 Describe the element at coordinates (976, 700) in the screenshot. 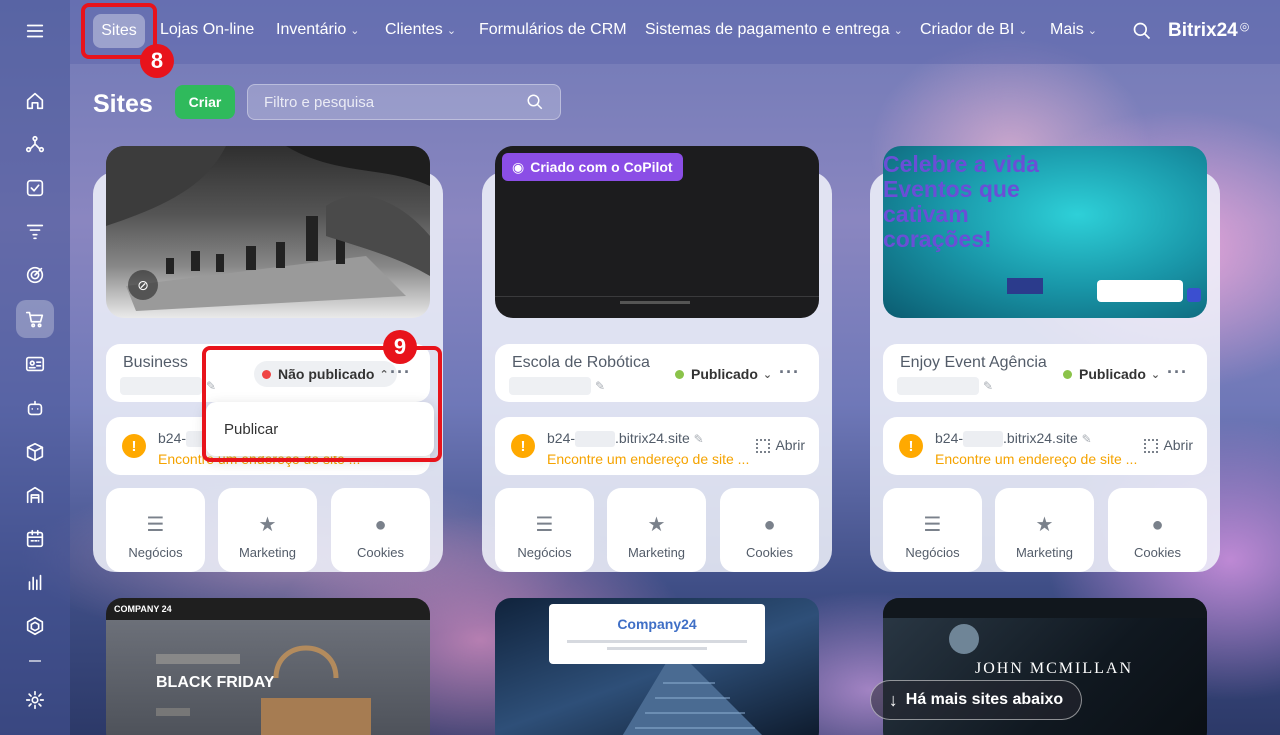

I see `more-sites-button: ↓ Há mais sites abaixo` at that location.